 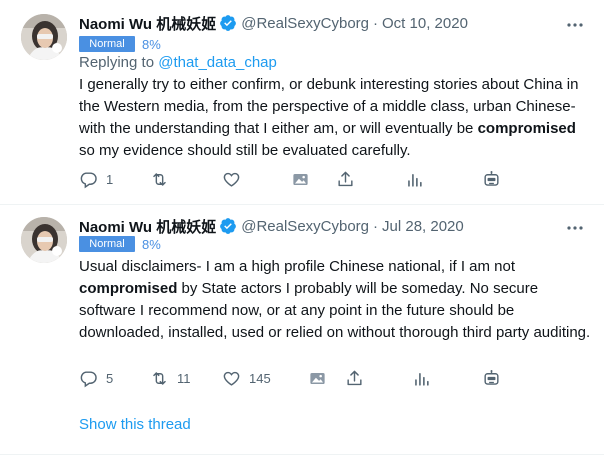 What do you see at coordinates (135, 424) in the screenshot?
I see `show-thread-link: Show this thread` at bounding box center [135, 424].